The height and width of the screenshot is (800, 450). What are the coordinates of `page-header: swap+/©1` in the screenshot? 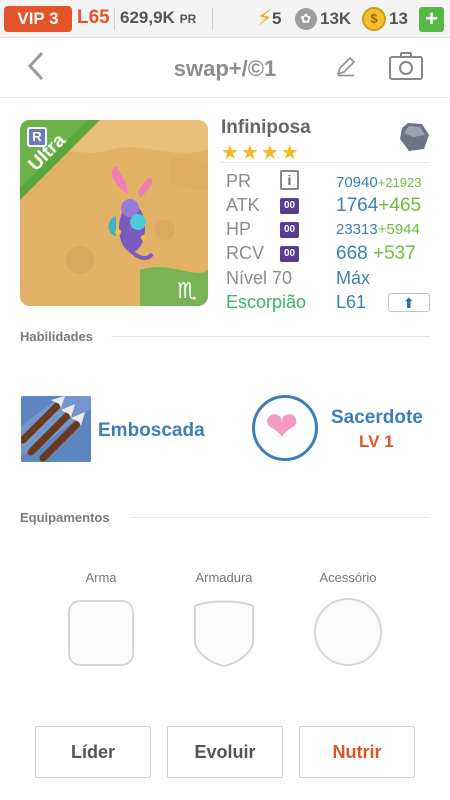 It's located at (225, 68).